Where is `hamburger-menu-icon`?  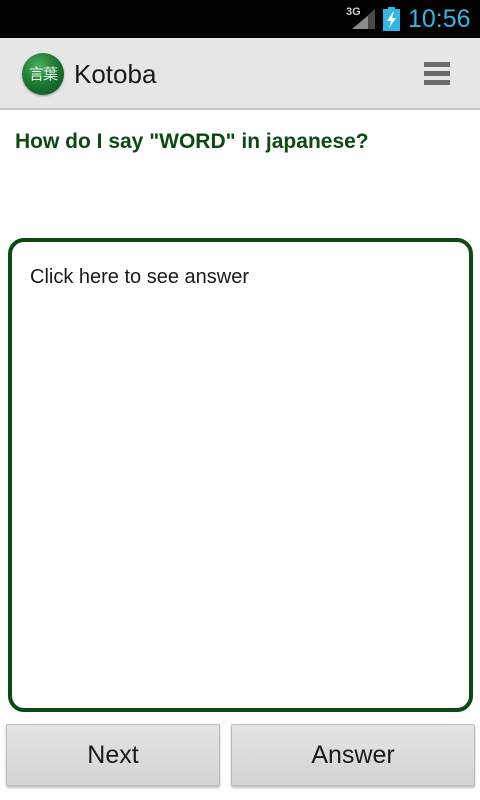 hamburger-menu-icon is located at coordinates (436, 73).